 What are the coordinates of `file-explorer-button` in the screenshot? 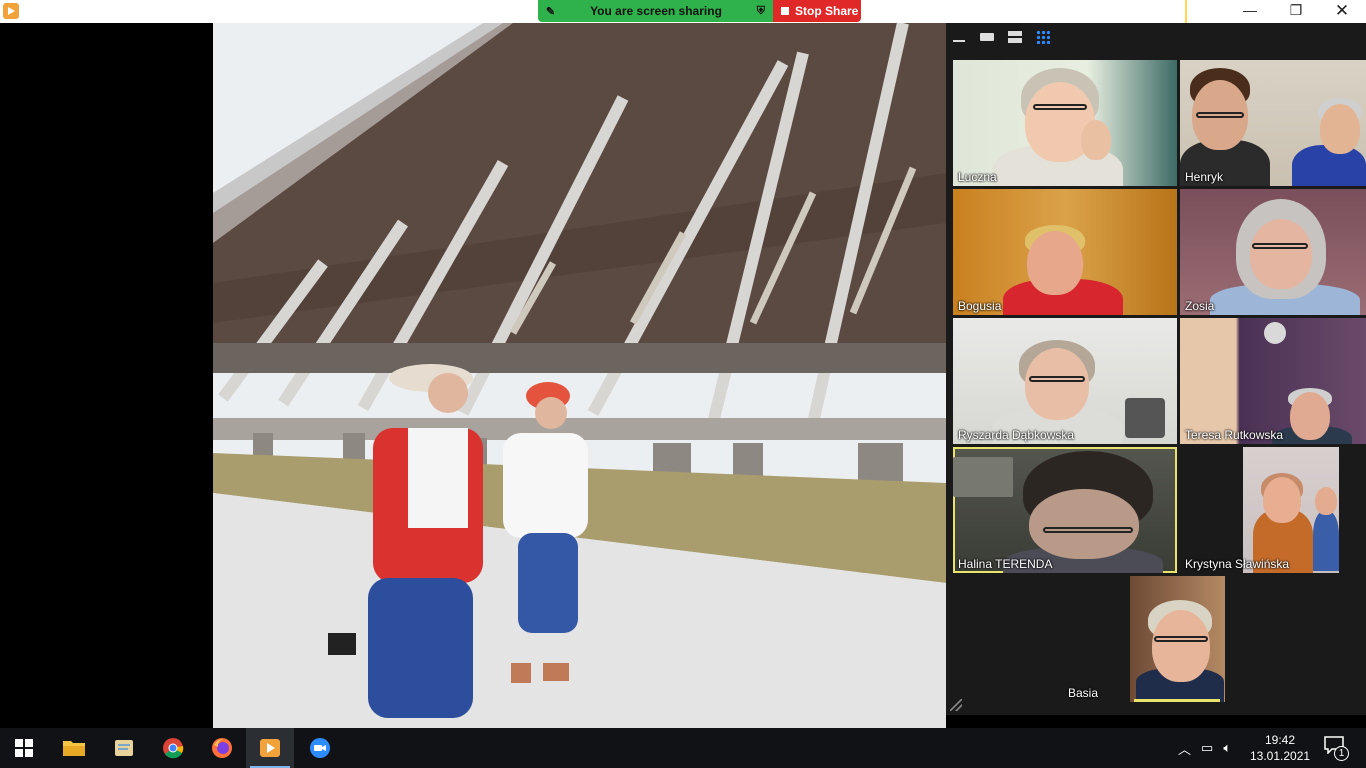 It's located at (74, 748).